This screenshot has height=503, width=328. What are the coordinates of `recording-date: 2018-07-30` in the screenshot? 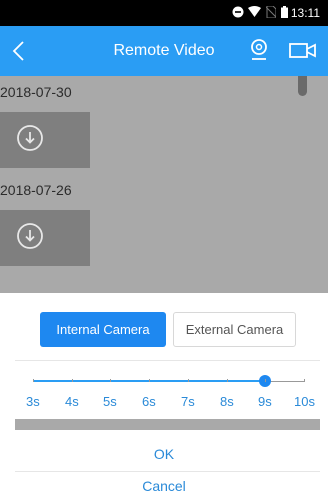 It's located at (36, 92).